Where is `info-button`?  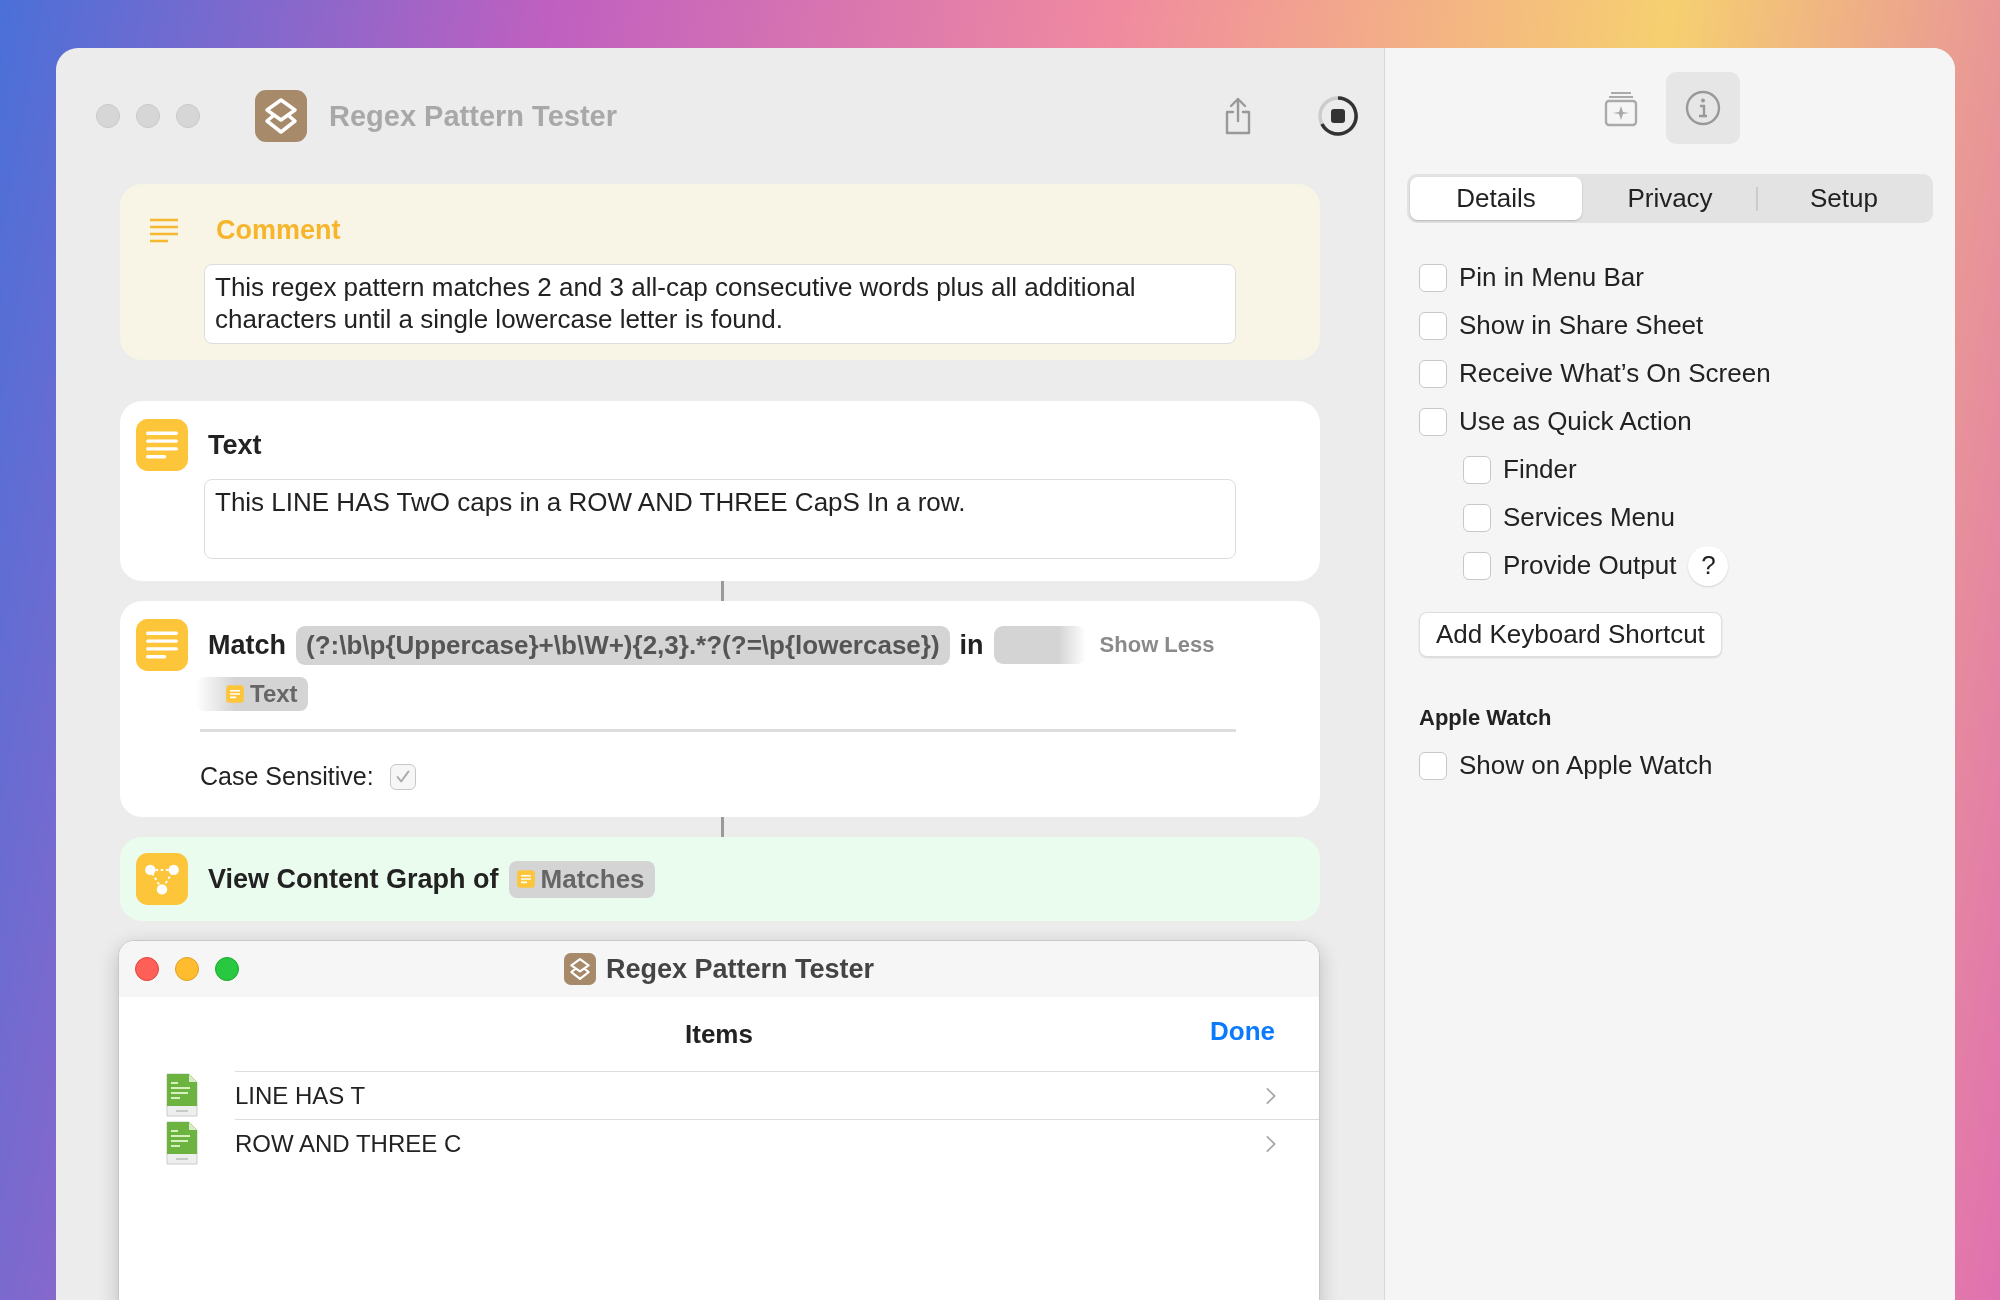 info-button is located at coordinates (1702, 108).